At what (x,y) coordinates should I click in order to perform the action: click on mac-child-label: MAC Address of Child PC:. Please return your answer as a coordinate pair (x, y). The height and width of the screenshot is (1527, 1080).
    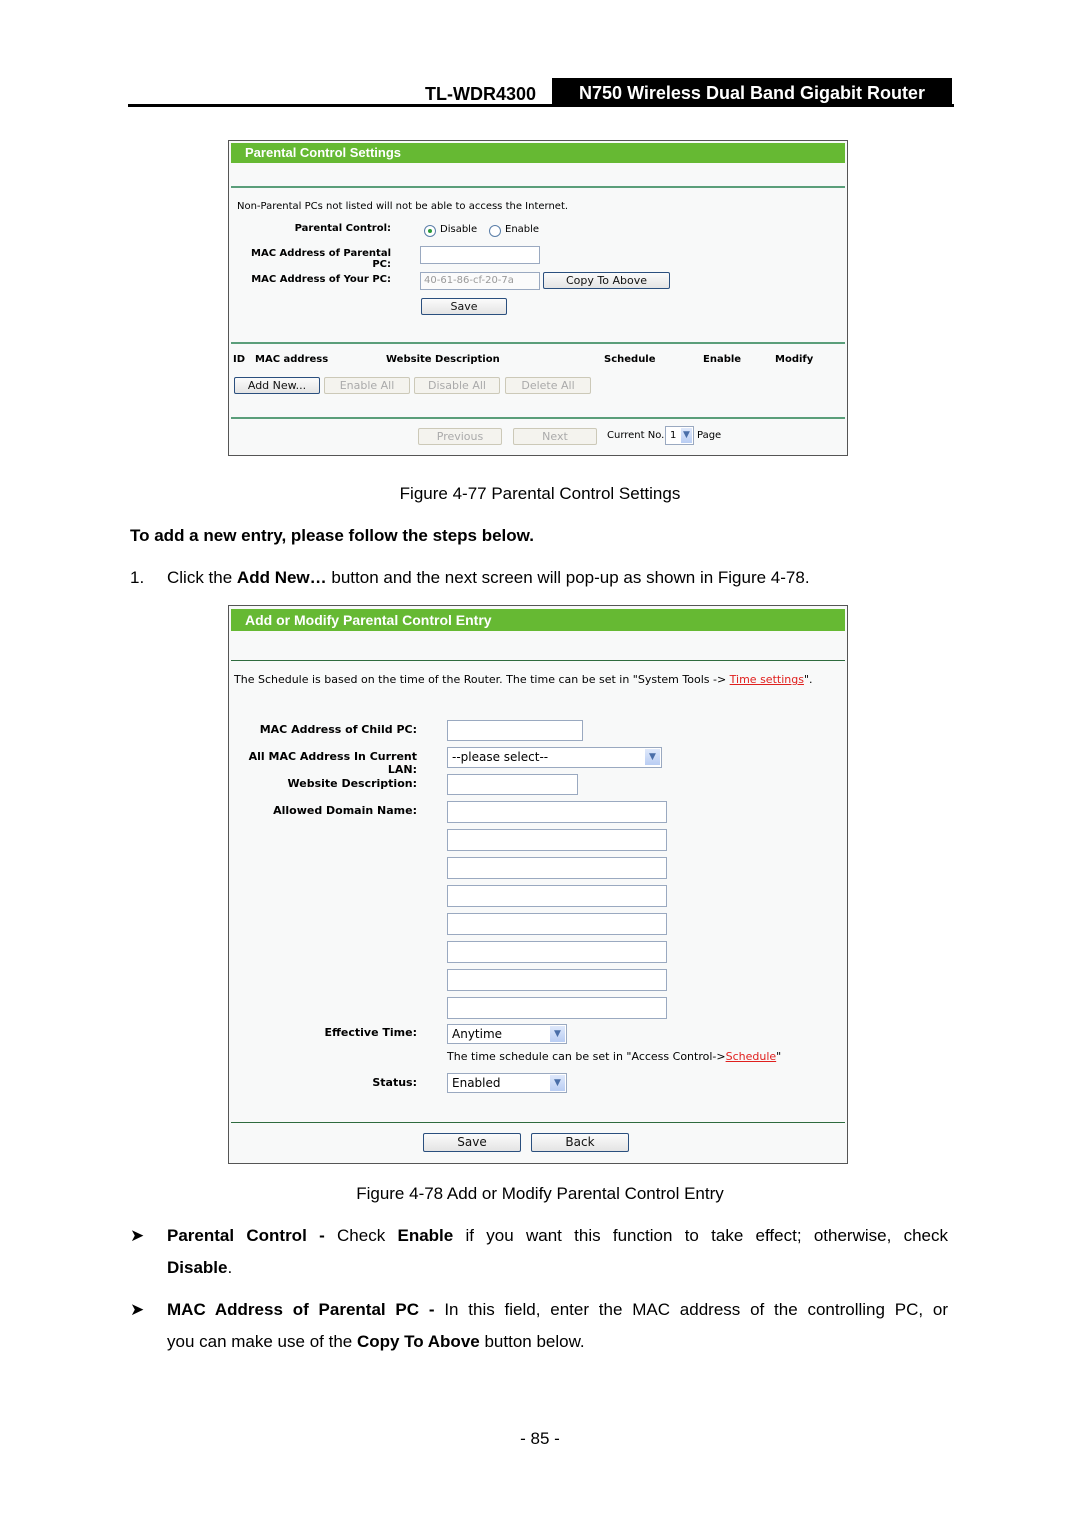
    Looking at the image, I should click on (338, 729).